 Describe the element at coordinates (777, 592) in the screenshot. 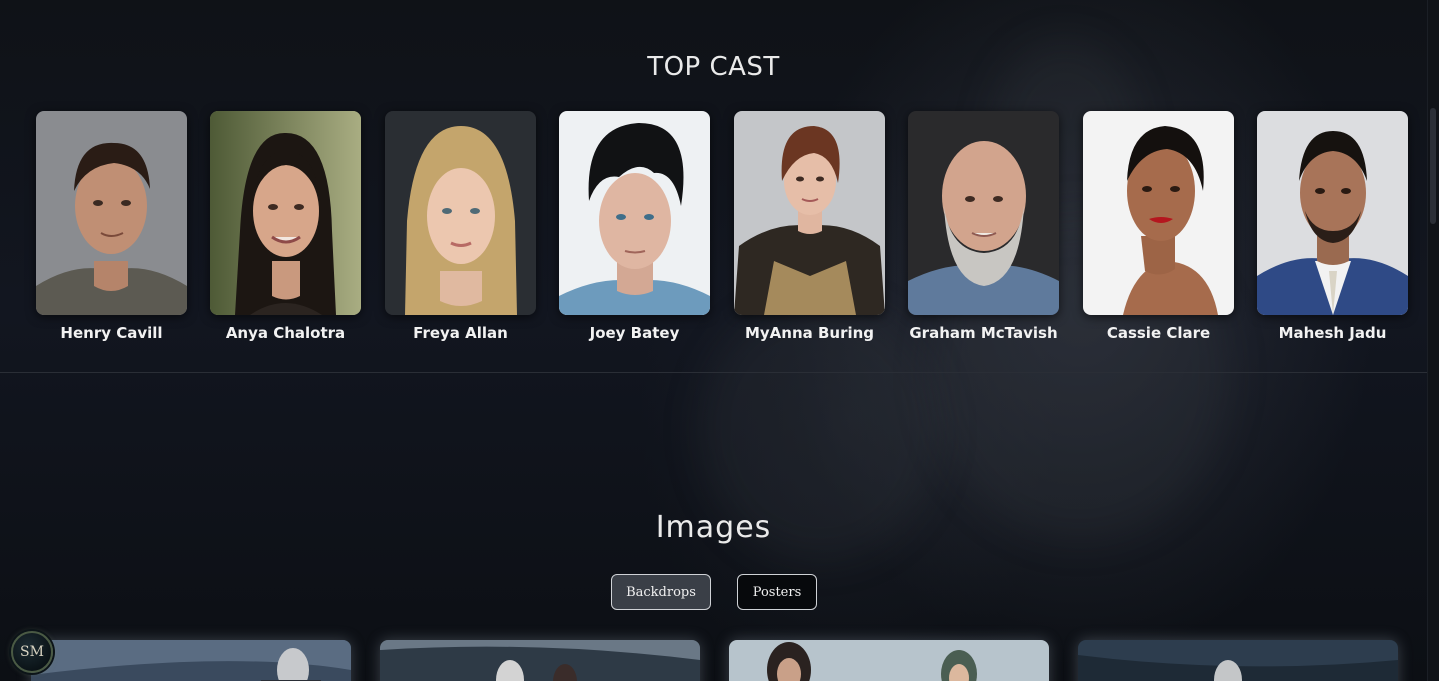

I see `tab-posters: Posters` at that location.